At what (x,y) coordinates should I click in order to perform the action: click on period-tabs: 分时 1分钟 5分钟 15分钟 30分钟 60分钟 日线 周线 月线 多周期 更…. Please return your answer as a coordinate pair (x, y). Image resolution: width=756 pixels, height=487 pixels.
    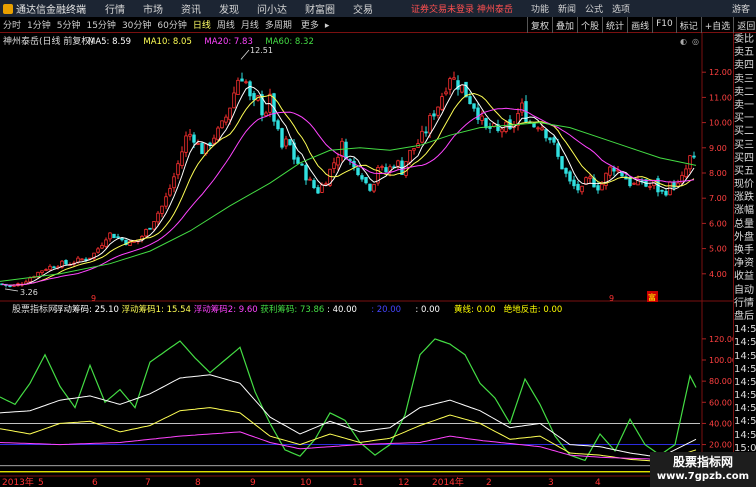
    Looking at the image, I should click on (167, 24).